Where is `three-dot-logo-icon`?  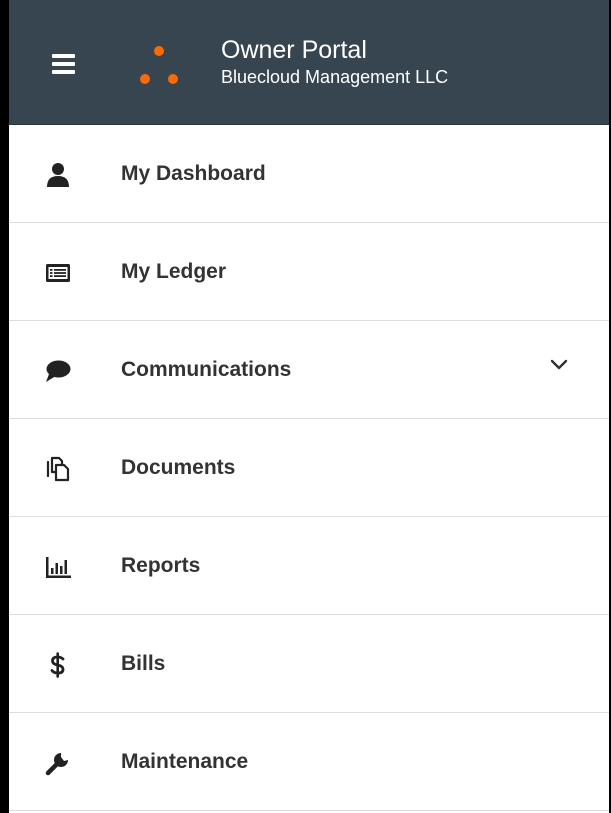
three-dot-logo-icon is located at coordinates (158, 63).